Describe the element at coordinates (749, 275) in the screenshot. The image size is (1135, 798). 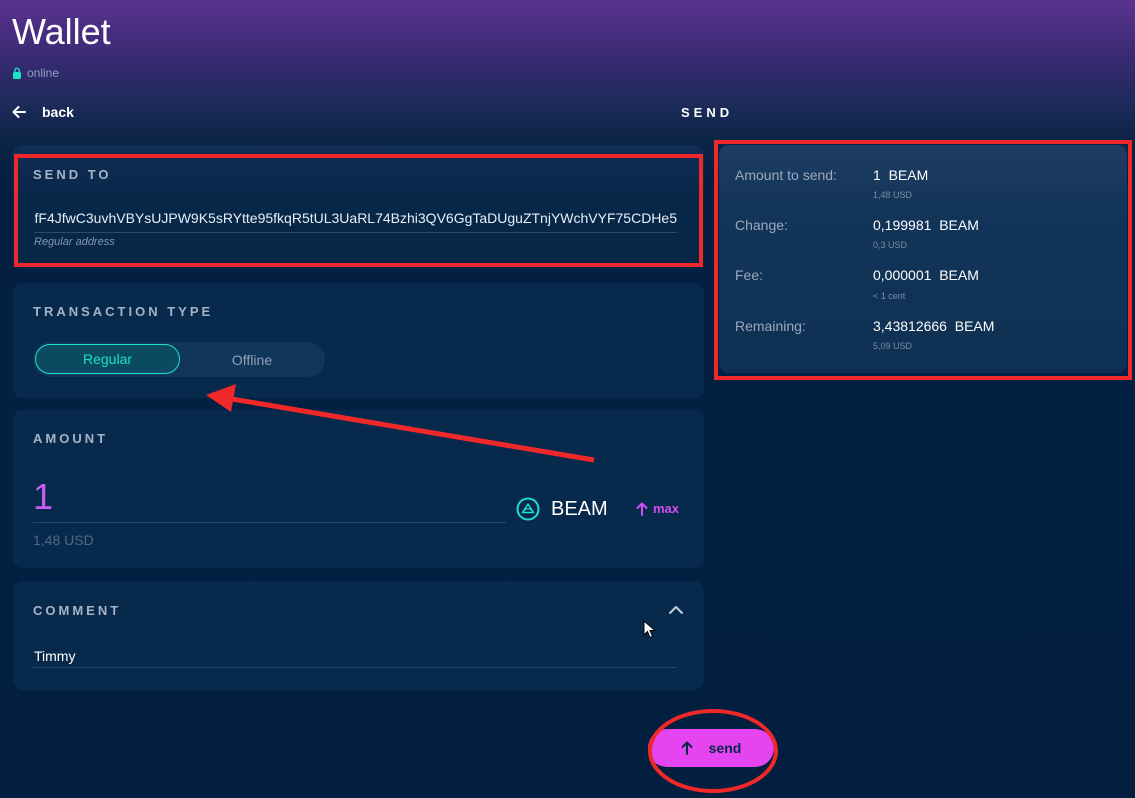
I see `summary-label-fee: Fee:` at that location.